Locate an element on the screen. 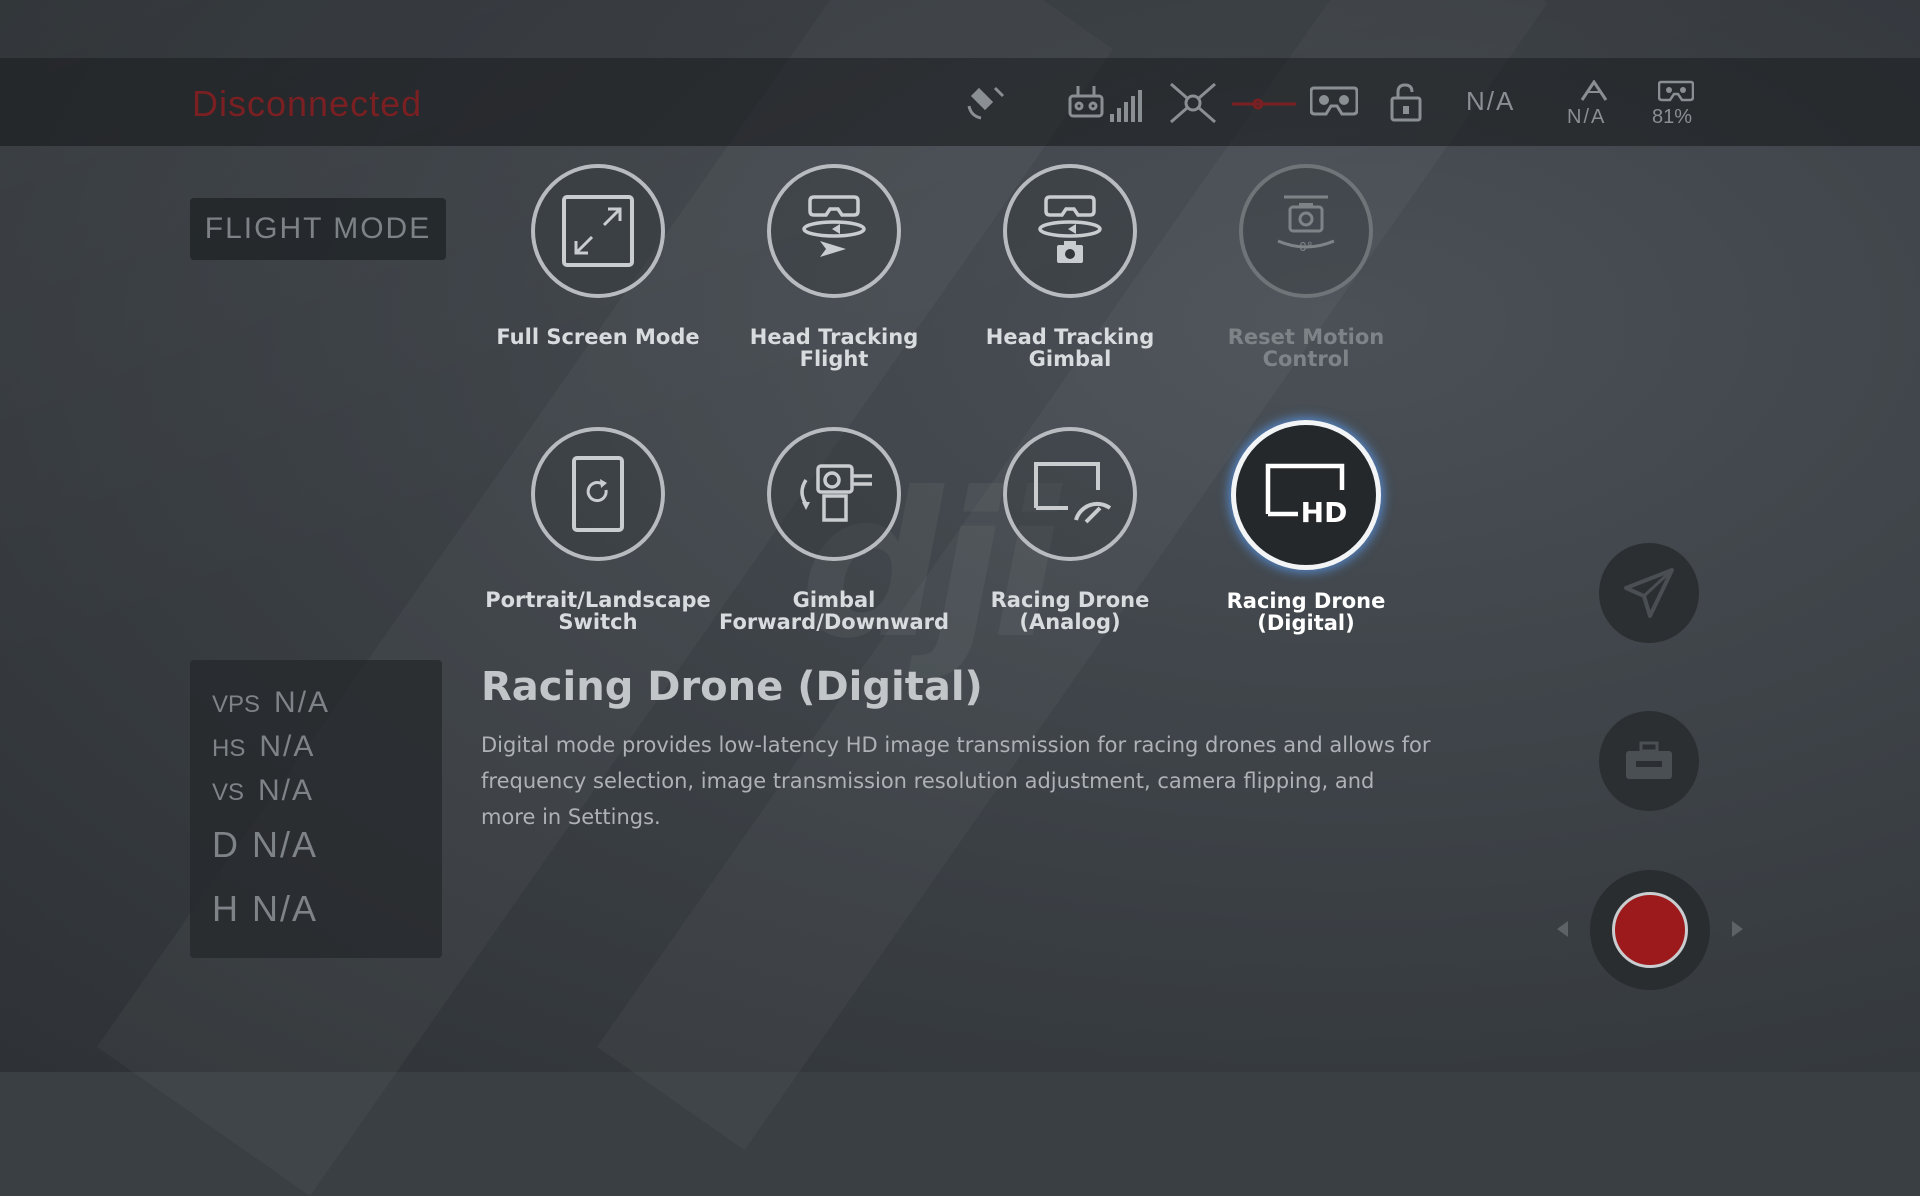 This screenshot has width=1920, height=1196. mode-reset-motion-control: 0° Reset Motion Control is located at coordinates (1306, 267).